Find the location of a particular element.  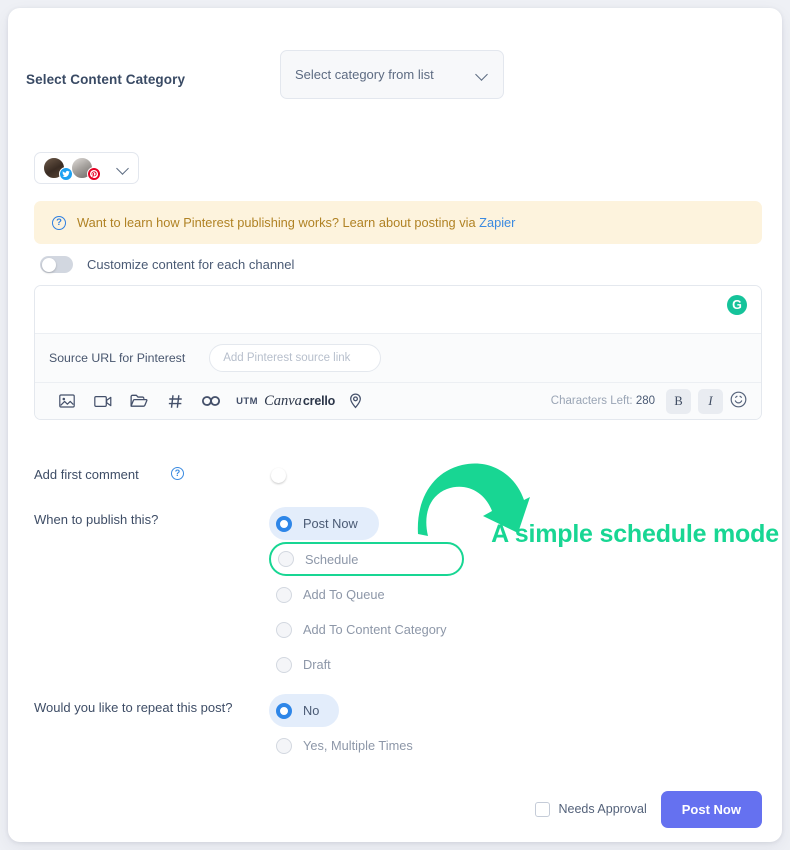

post-text-area: G is located at coordinates (398, 309).